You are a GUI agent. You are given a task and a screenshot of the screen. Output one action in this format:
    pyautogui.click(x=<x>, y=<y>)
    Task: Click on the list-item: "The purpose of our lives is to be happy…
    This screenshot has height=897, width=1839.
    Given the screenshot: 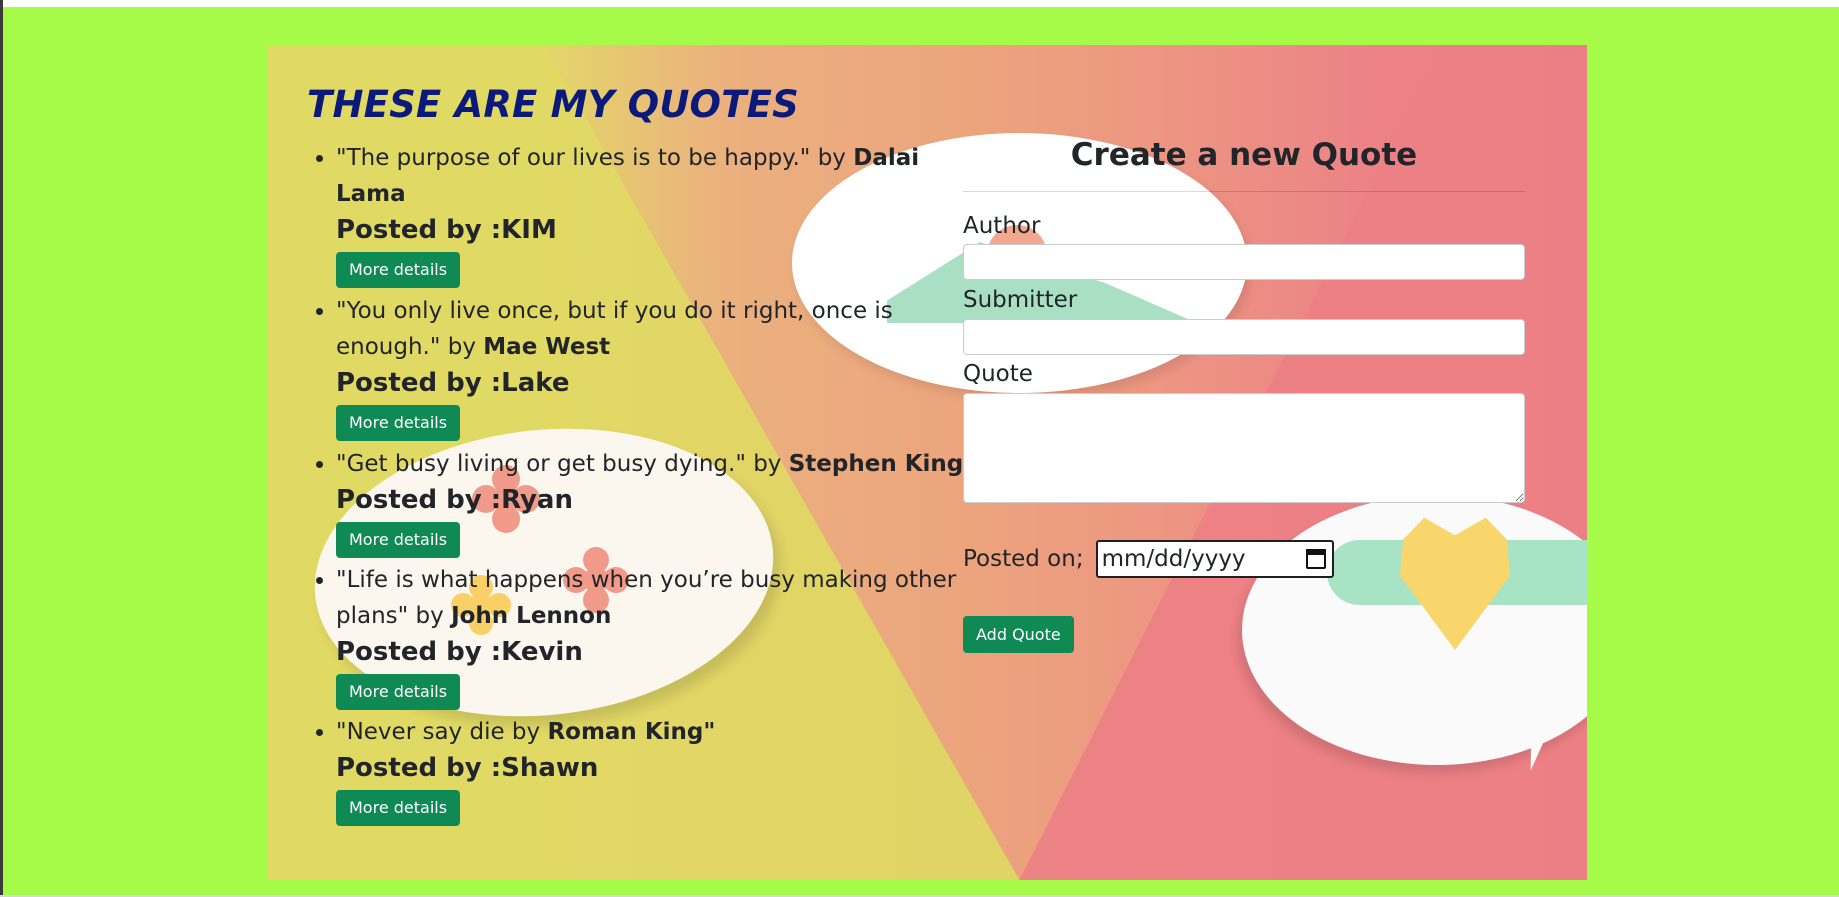 What is the action you would take?
    pyautogui.click(x=666, y=216)
    